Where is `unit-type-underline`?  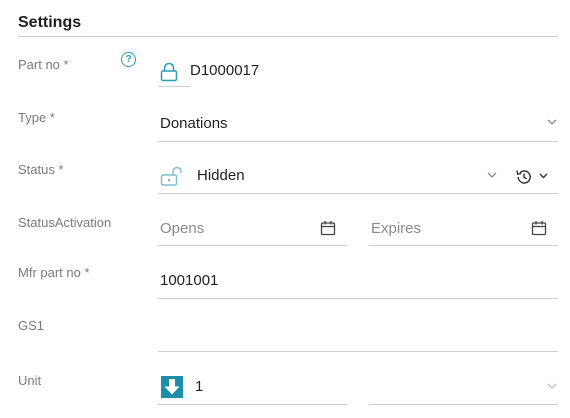
unit-type-underline is located at coordinates (463, 404).